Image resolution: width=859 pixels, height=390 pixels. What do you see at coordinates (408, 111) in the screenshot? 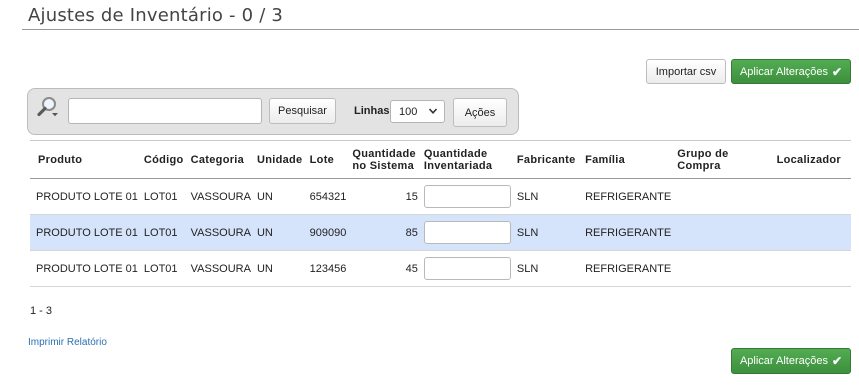
I see `rows-per-page-value: 100` at bounding box center [408, 111].